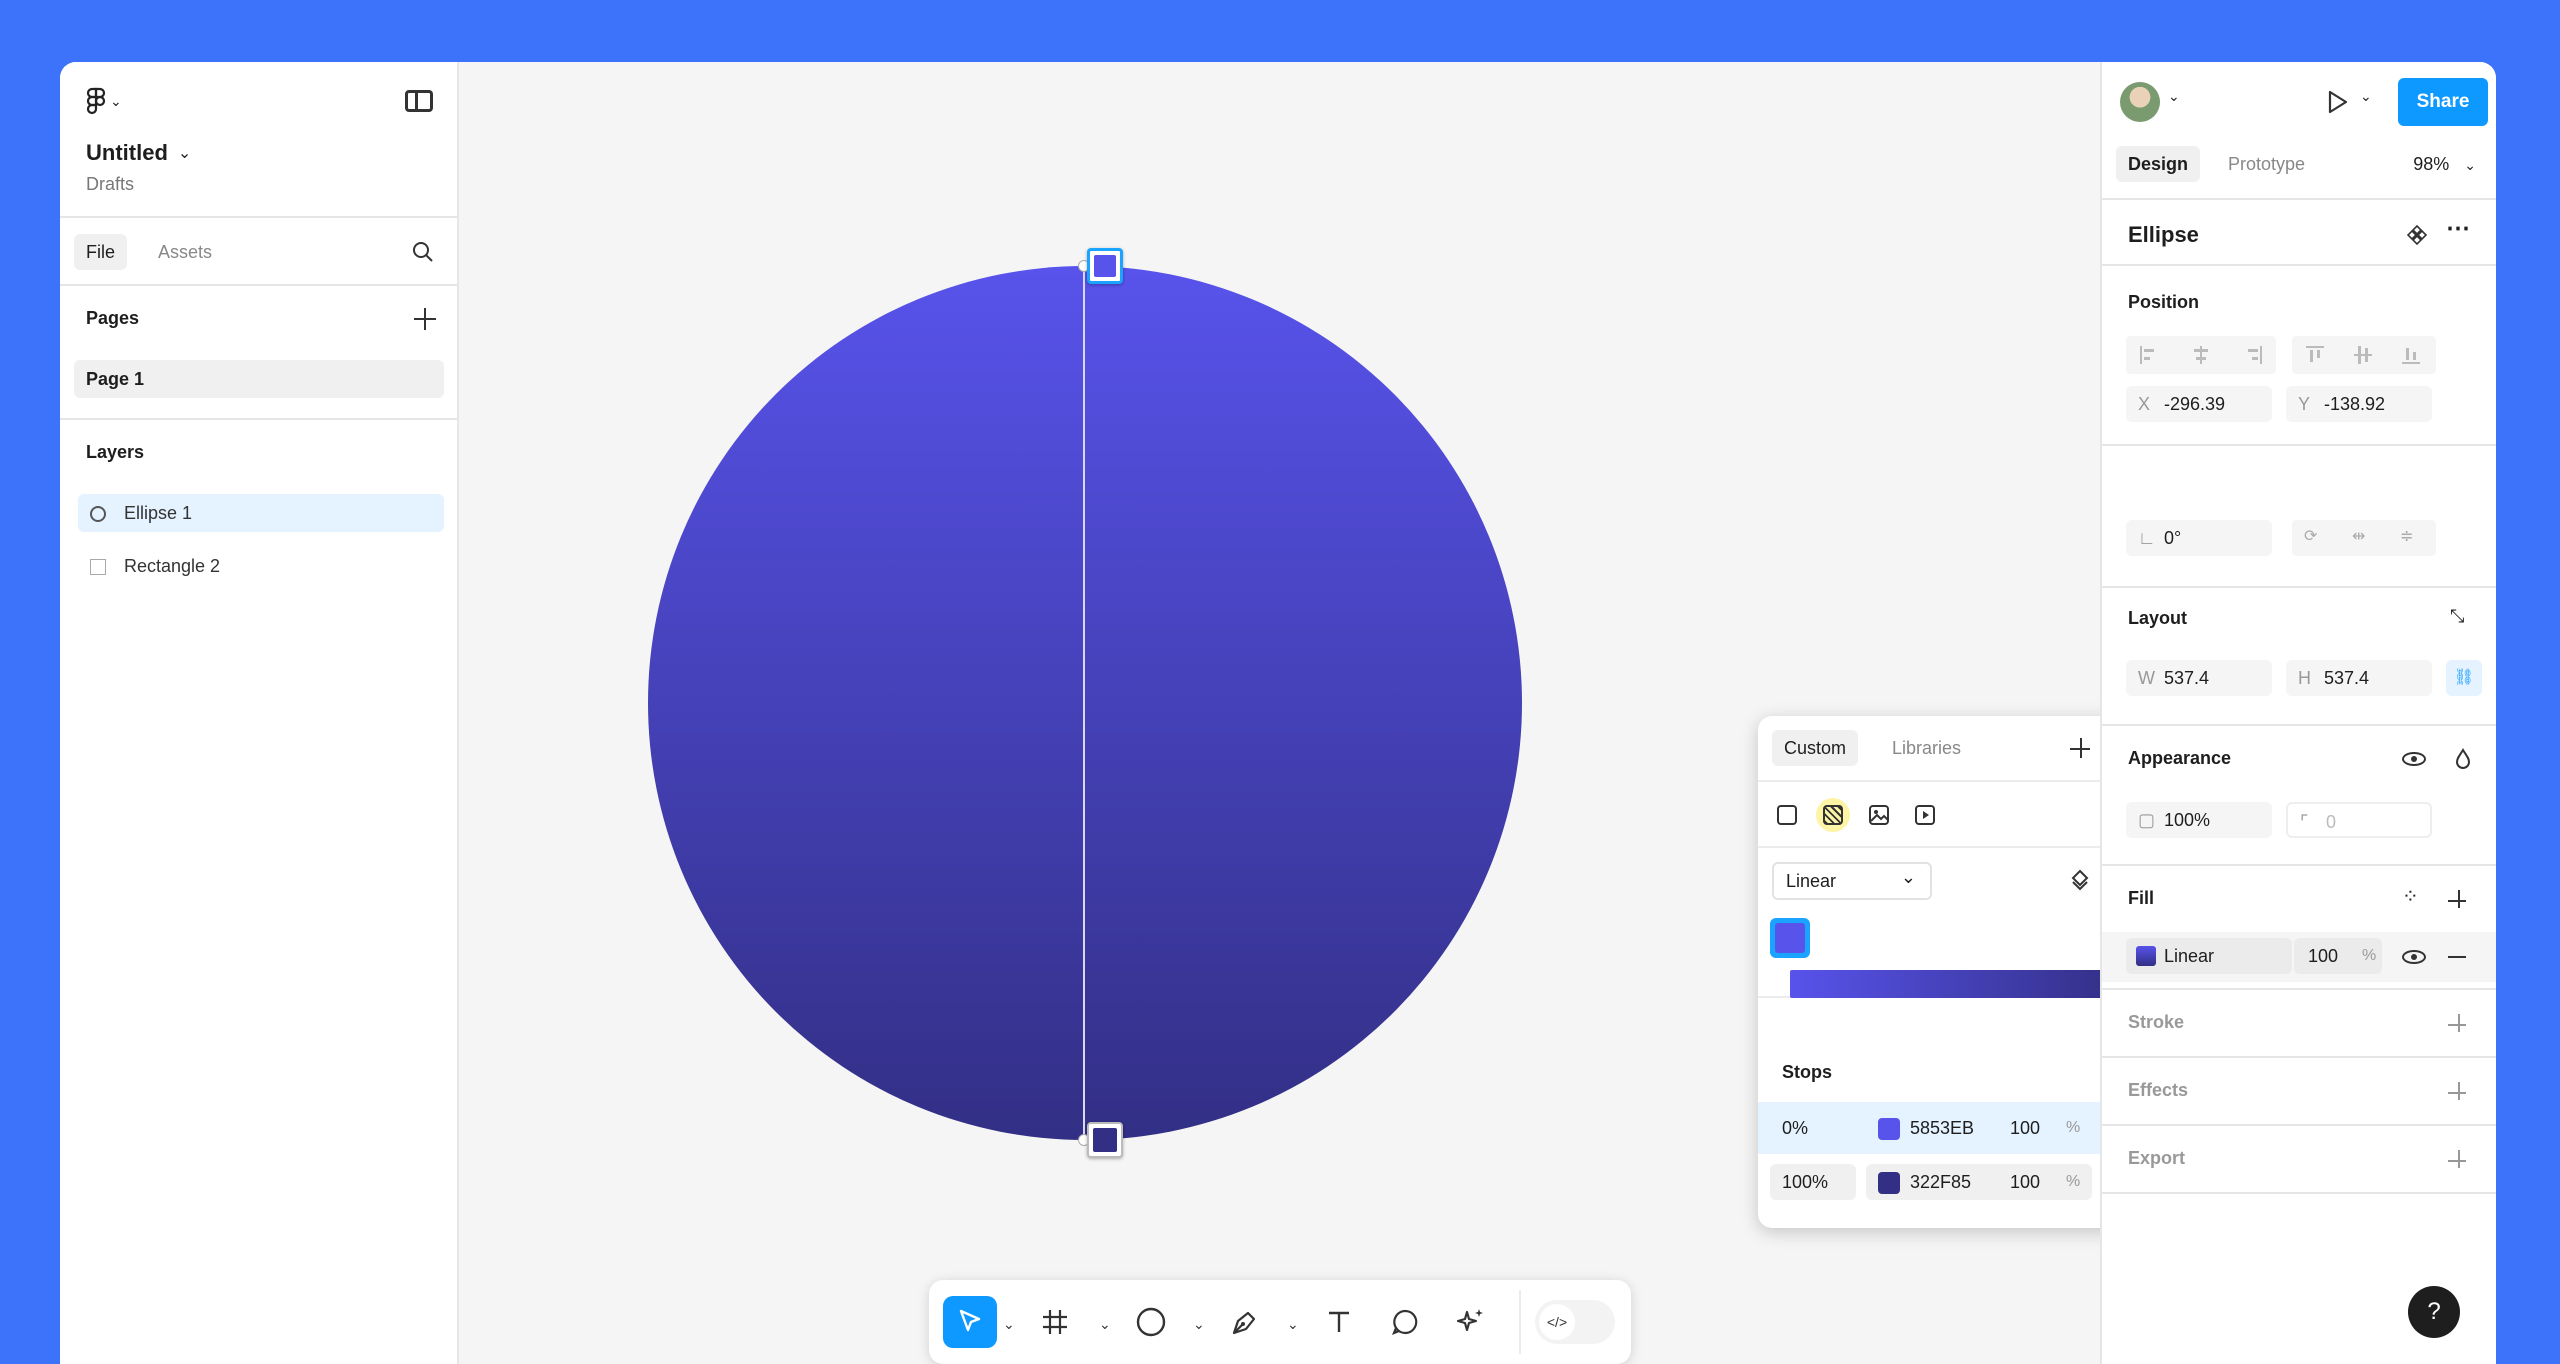 The height and width of the screenshot is (1364, 2560). I want to click on corner-radius-field: ⌜ 0, so click(2359, 820).